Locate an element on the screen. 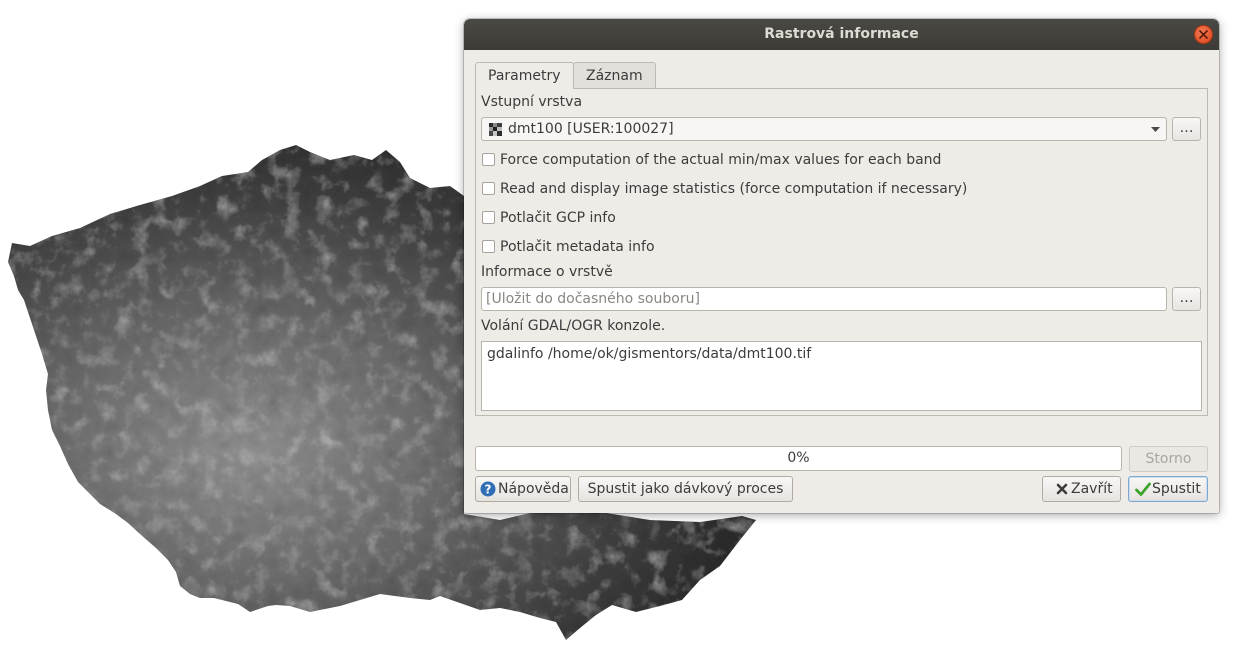 The width and height of the screenshot is (1242, 651). suppress-gcp-label: Potlačit GCP info is located at coordinates (558, 218).